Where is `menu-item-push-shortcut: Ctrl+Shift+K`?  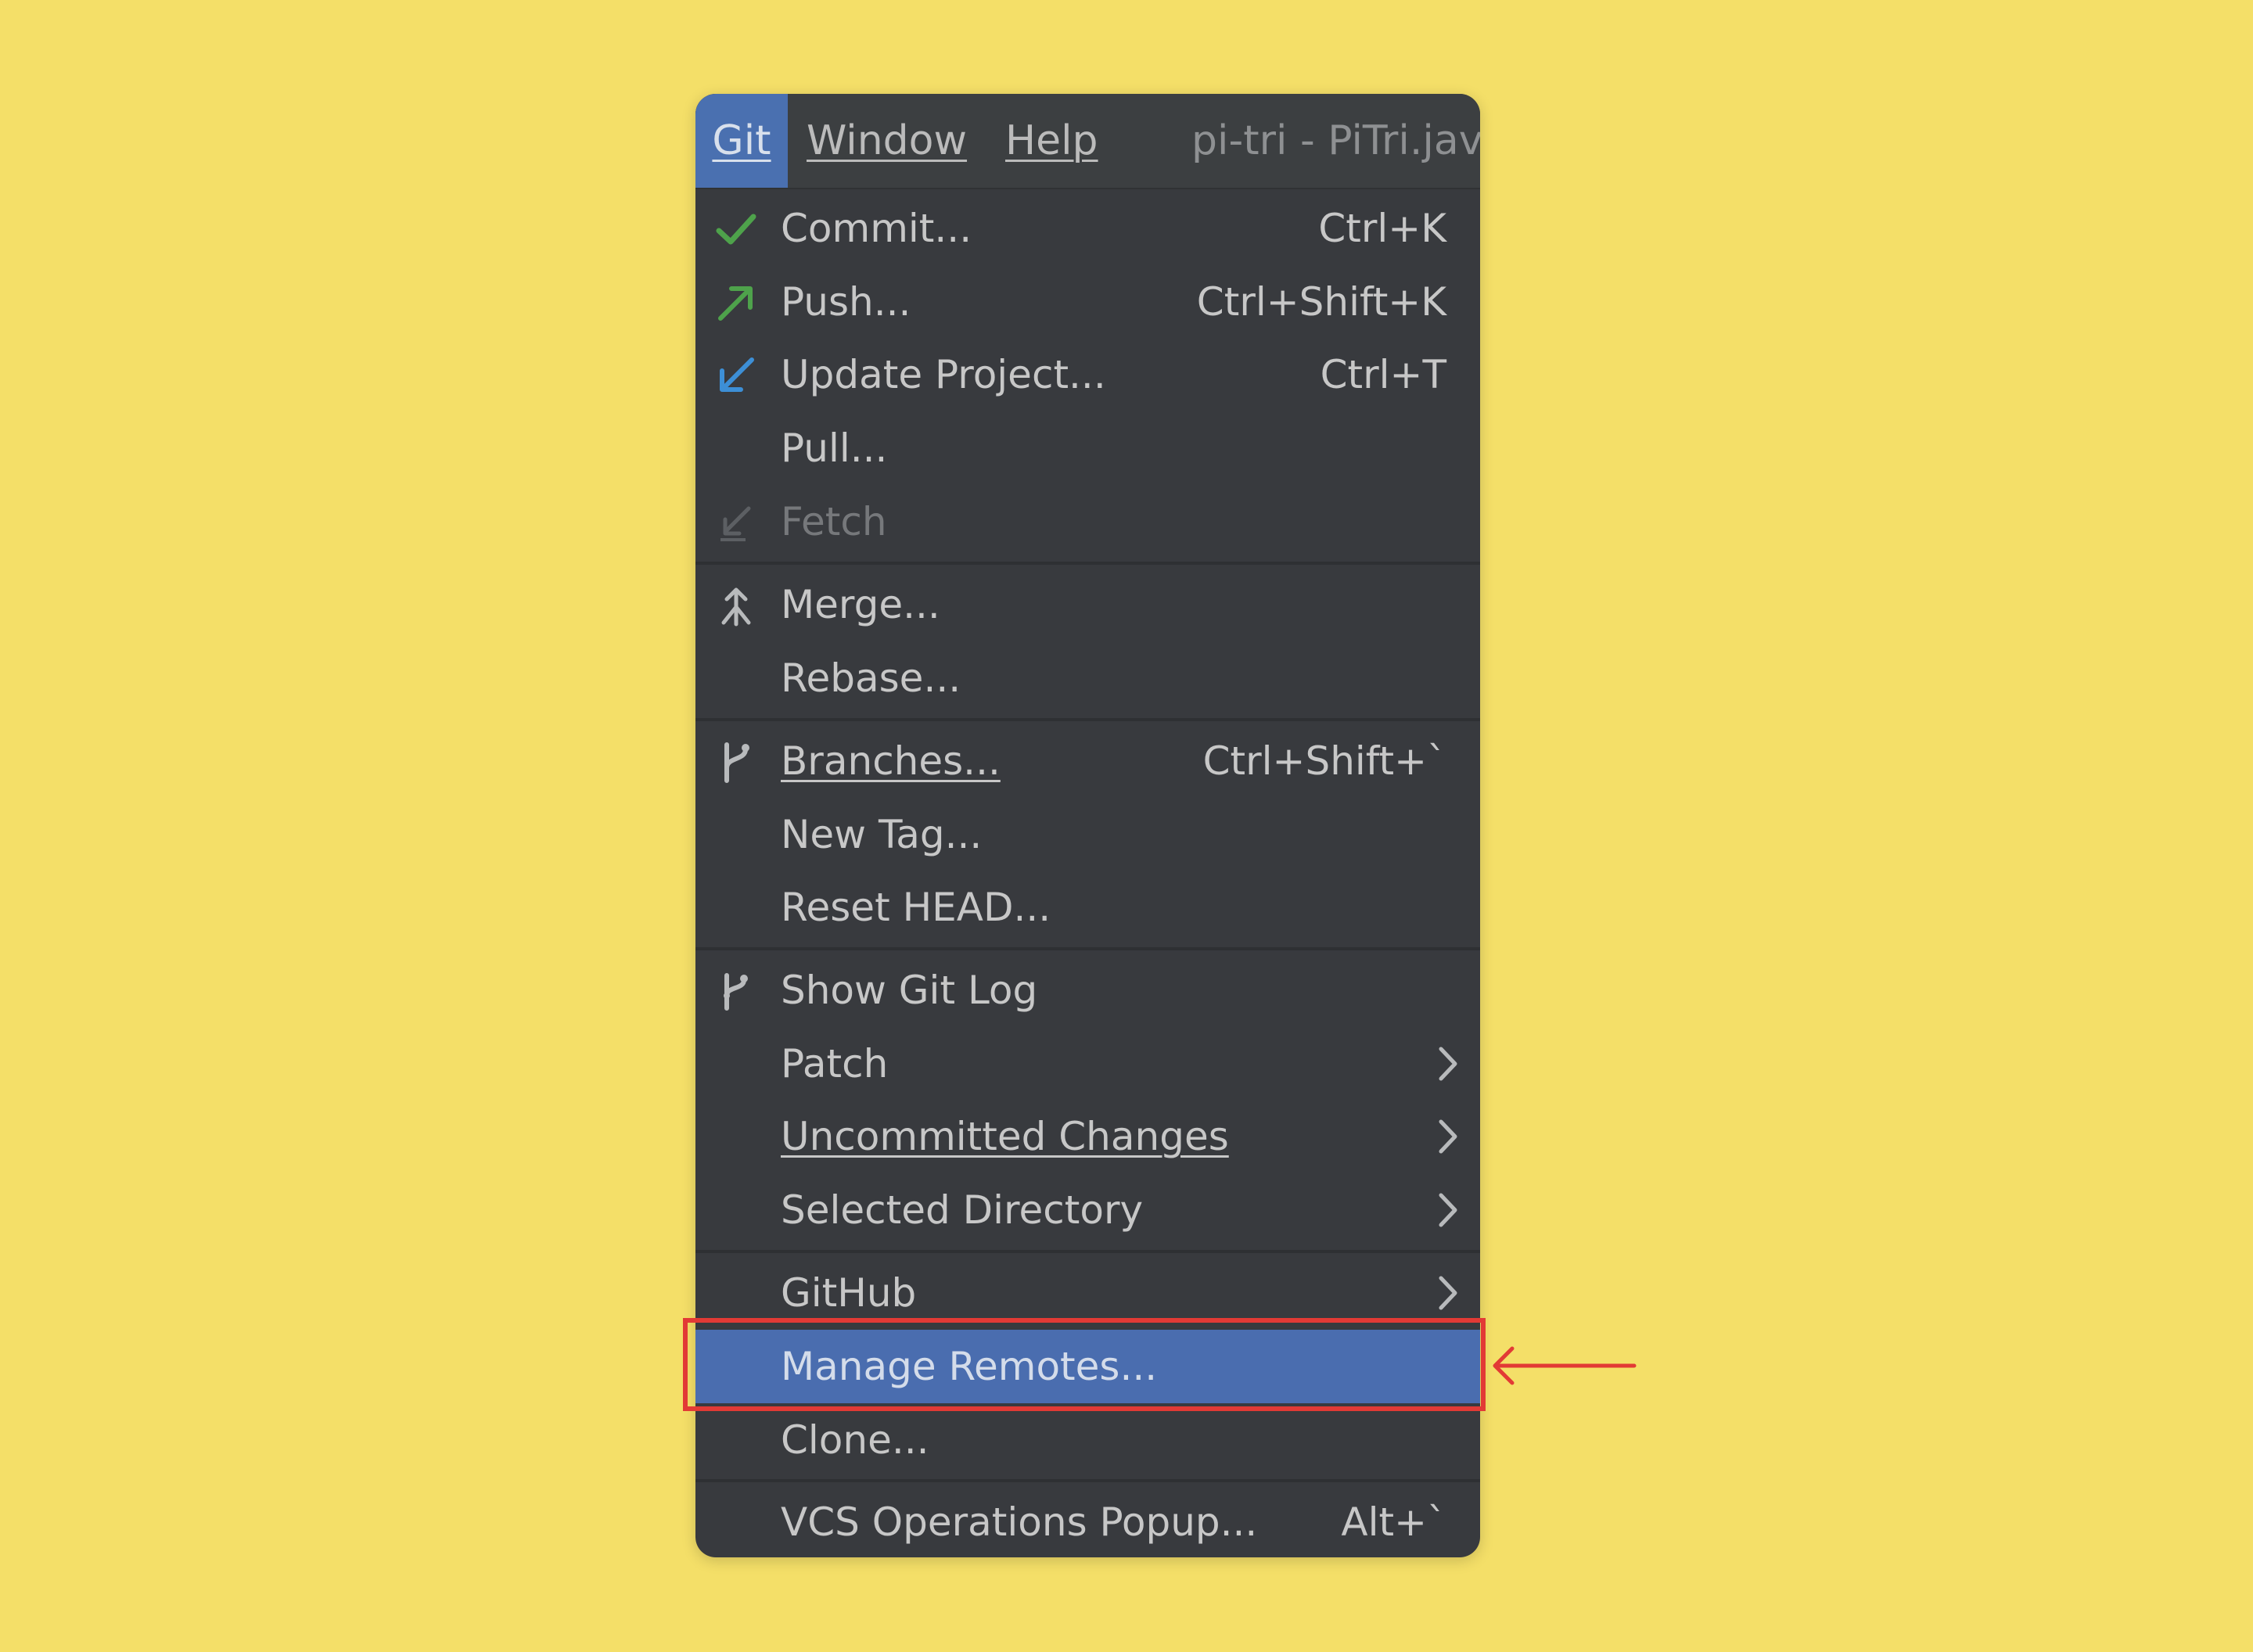
menu-item-push-shortcut: Ctrl+Shift+K is located at coordinates (1321, 302).